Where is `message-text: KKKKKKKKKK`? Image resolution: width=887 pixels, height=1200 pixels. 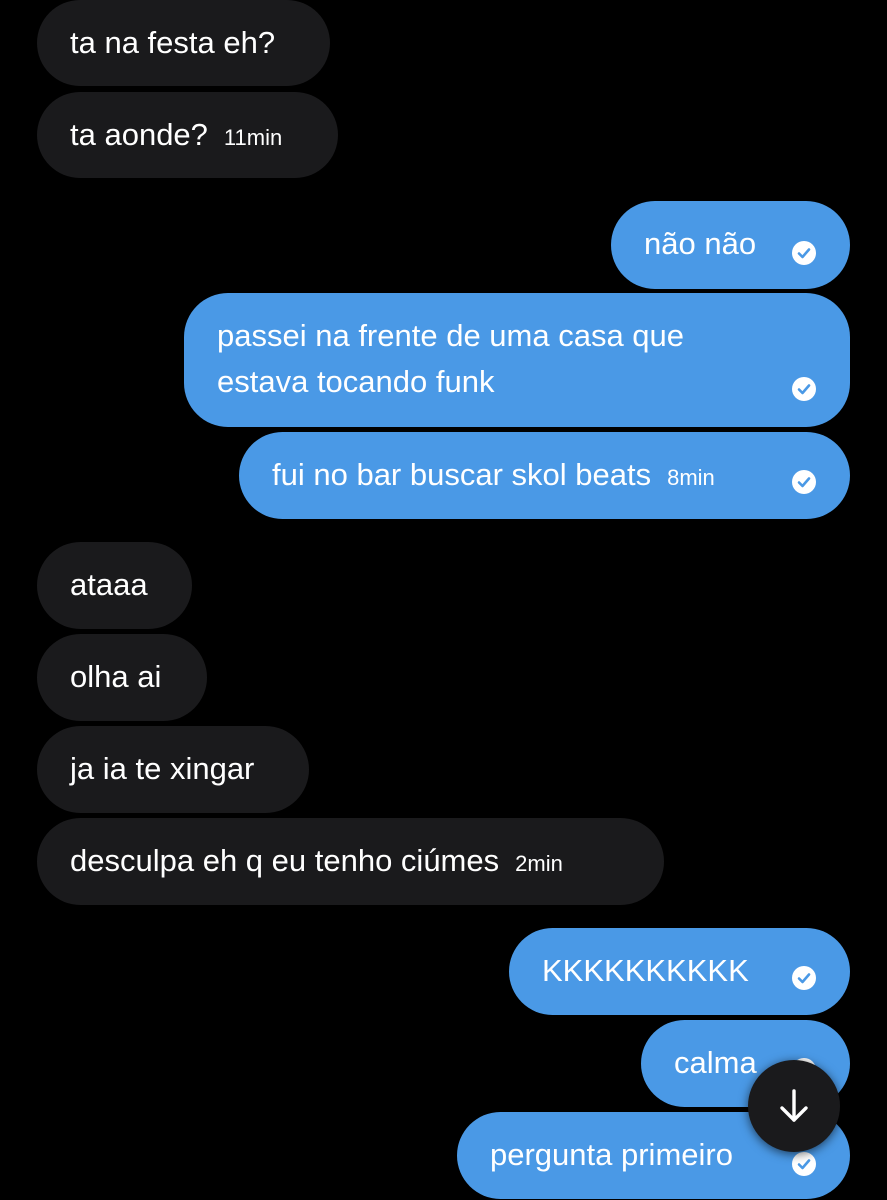 message-text: KKKKKKKKKK is located at coordinates (645, 970).